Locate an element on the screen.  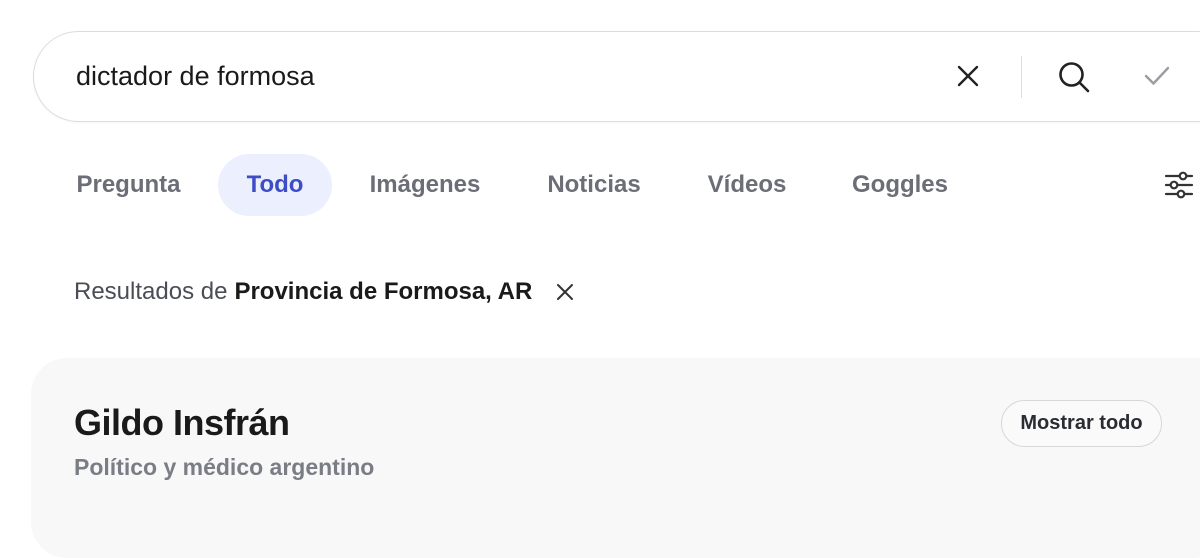
search-divider is located at coordinates (1021, 77).